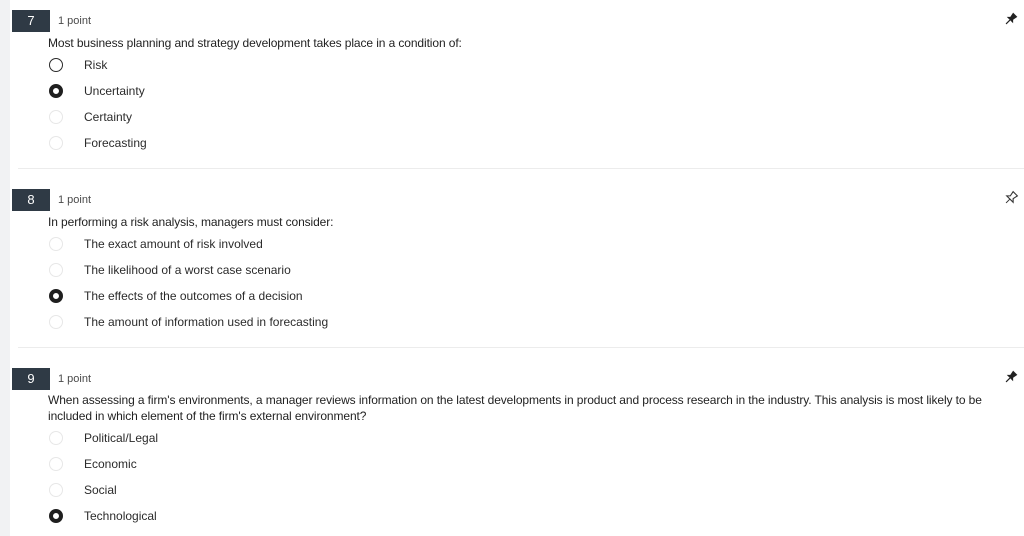 The height and width of the screenshot is (536, 1024). What do you see at coordinates (298, 492) in the screenshot?
I see `answer-option: Social` at bounding box center [298, 492].